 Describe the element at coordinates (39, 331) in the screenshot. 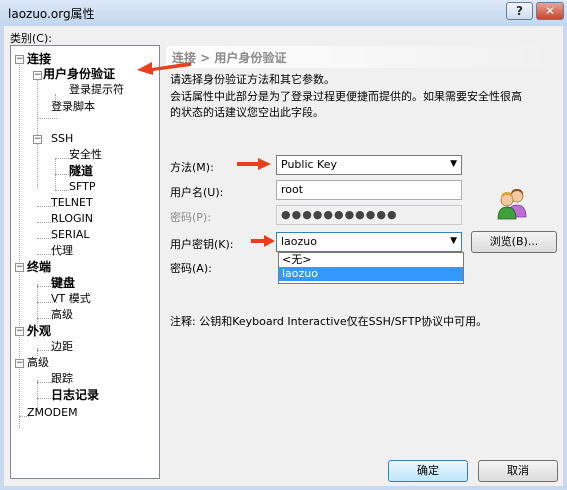

I see `tree-item-appearance: 外观` at that location.